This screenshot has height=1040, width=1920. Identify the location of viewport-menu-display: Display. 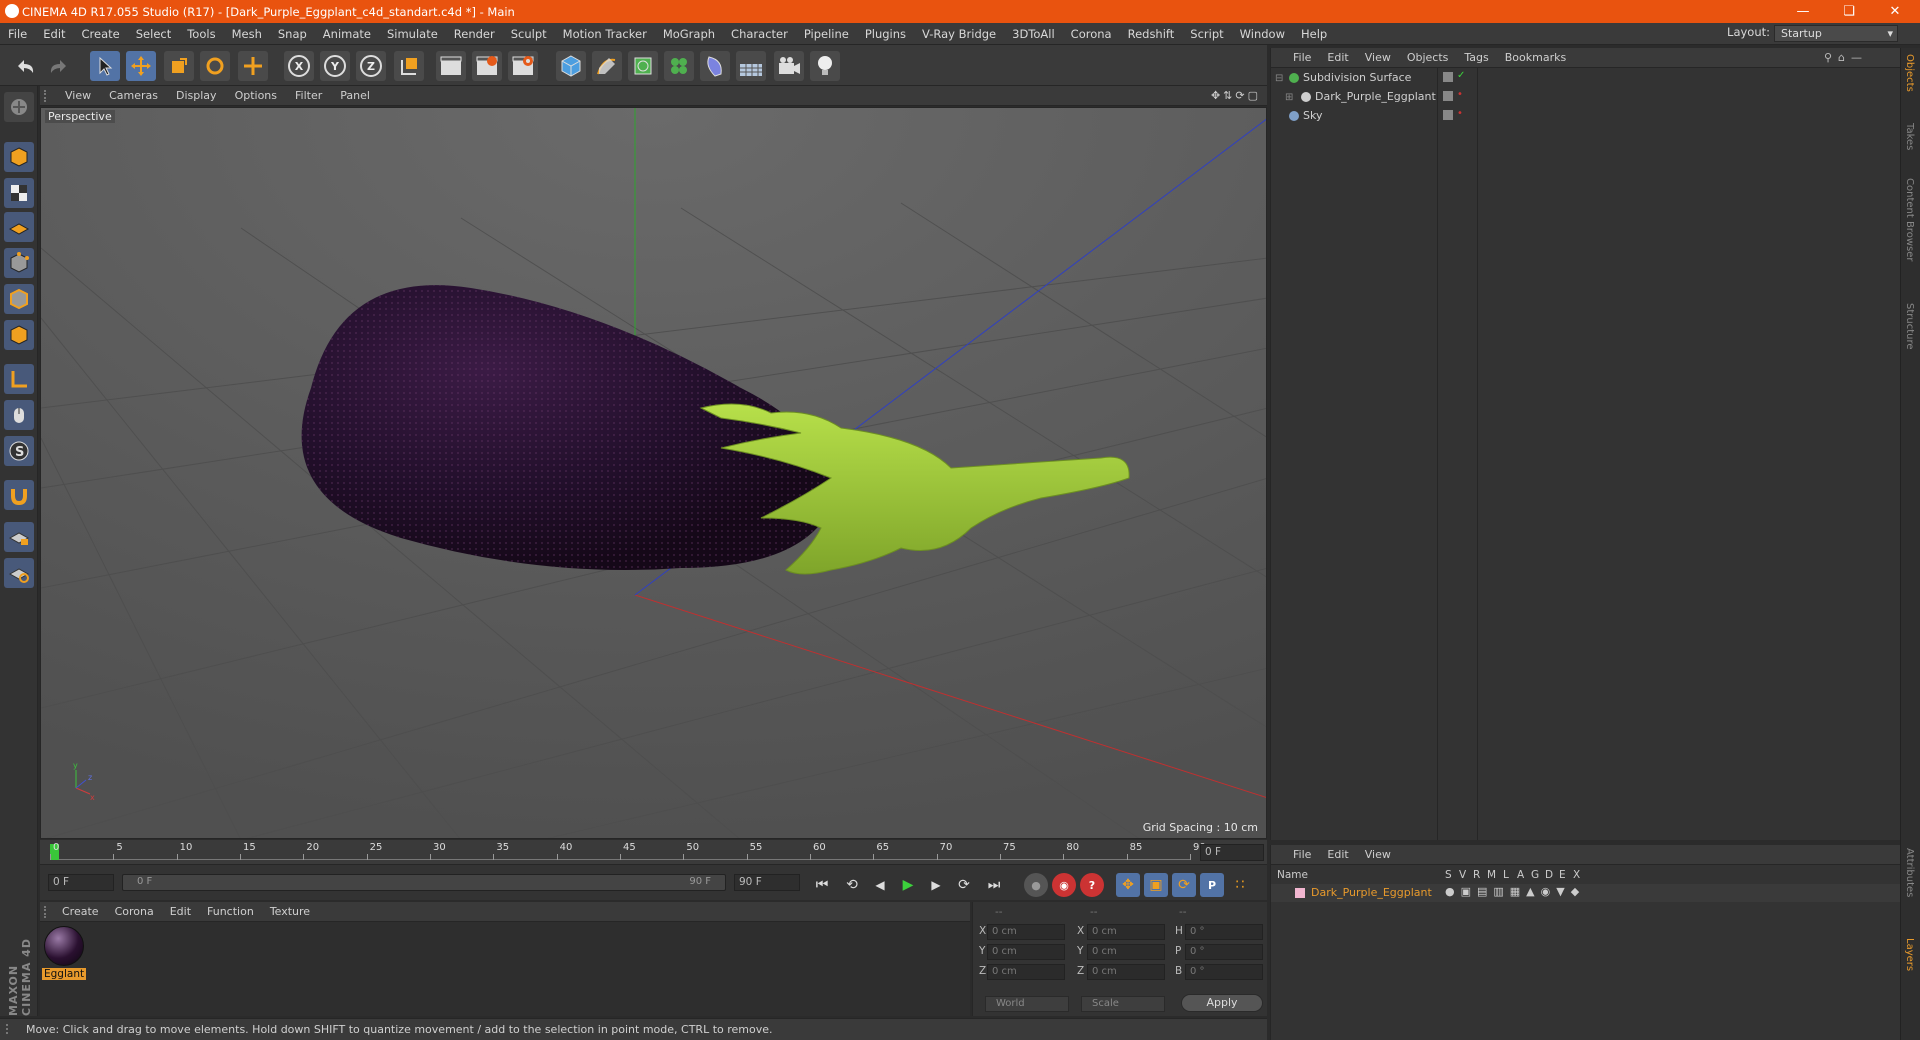
(196, 95).